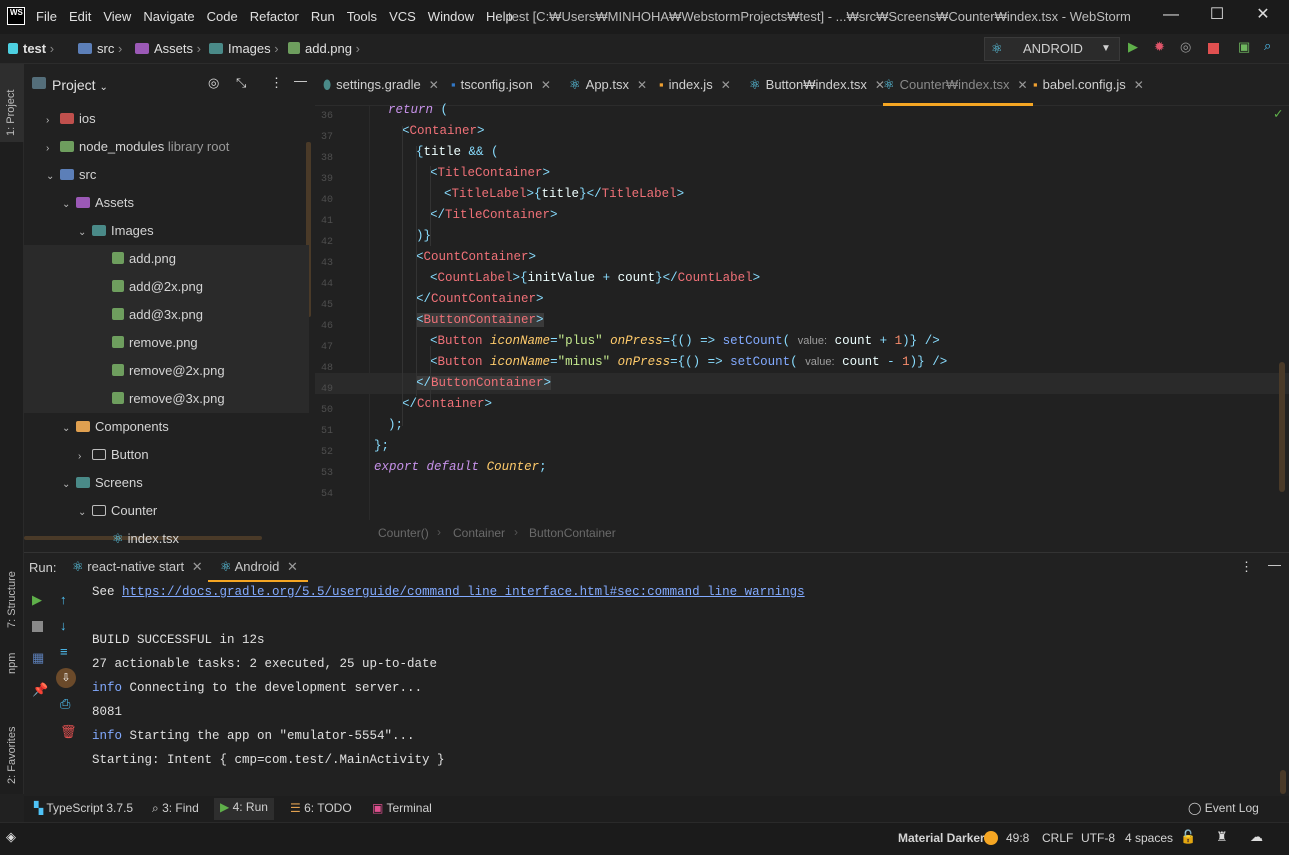 This screenshot has width=1289, height=855. I want to click on coverage-icon: ◎, so click(1185, 47).